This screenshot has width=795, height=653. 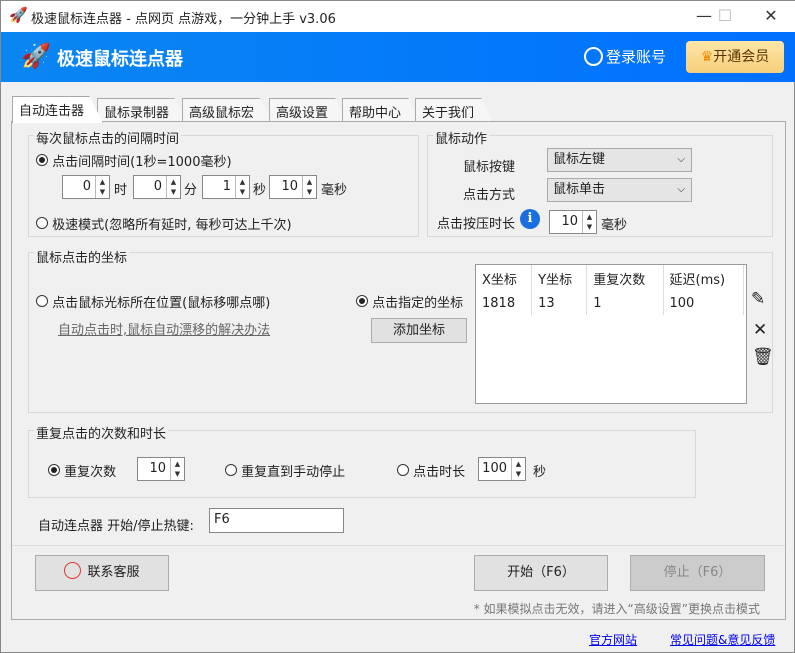 I want to click on login-button: 登录账号, so click(x=625, y=56).